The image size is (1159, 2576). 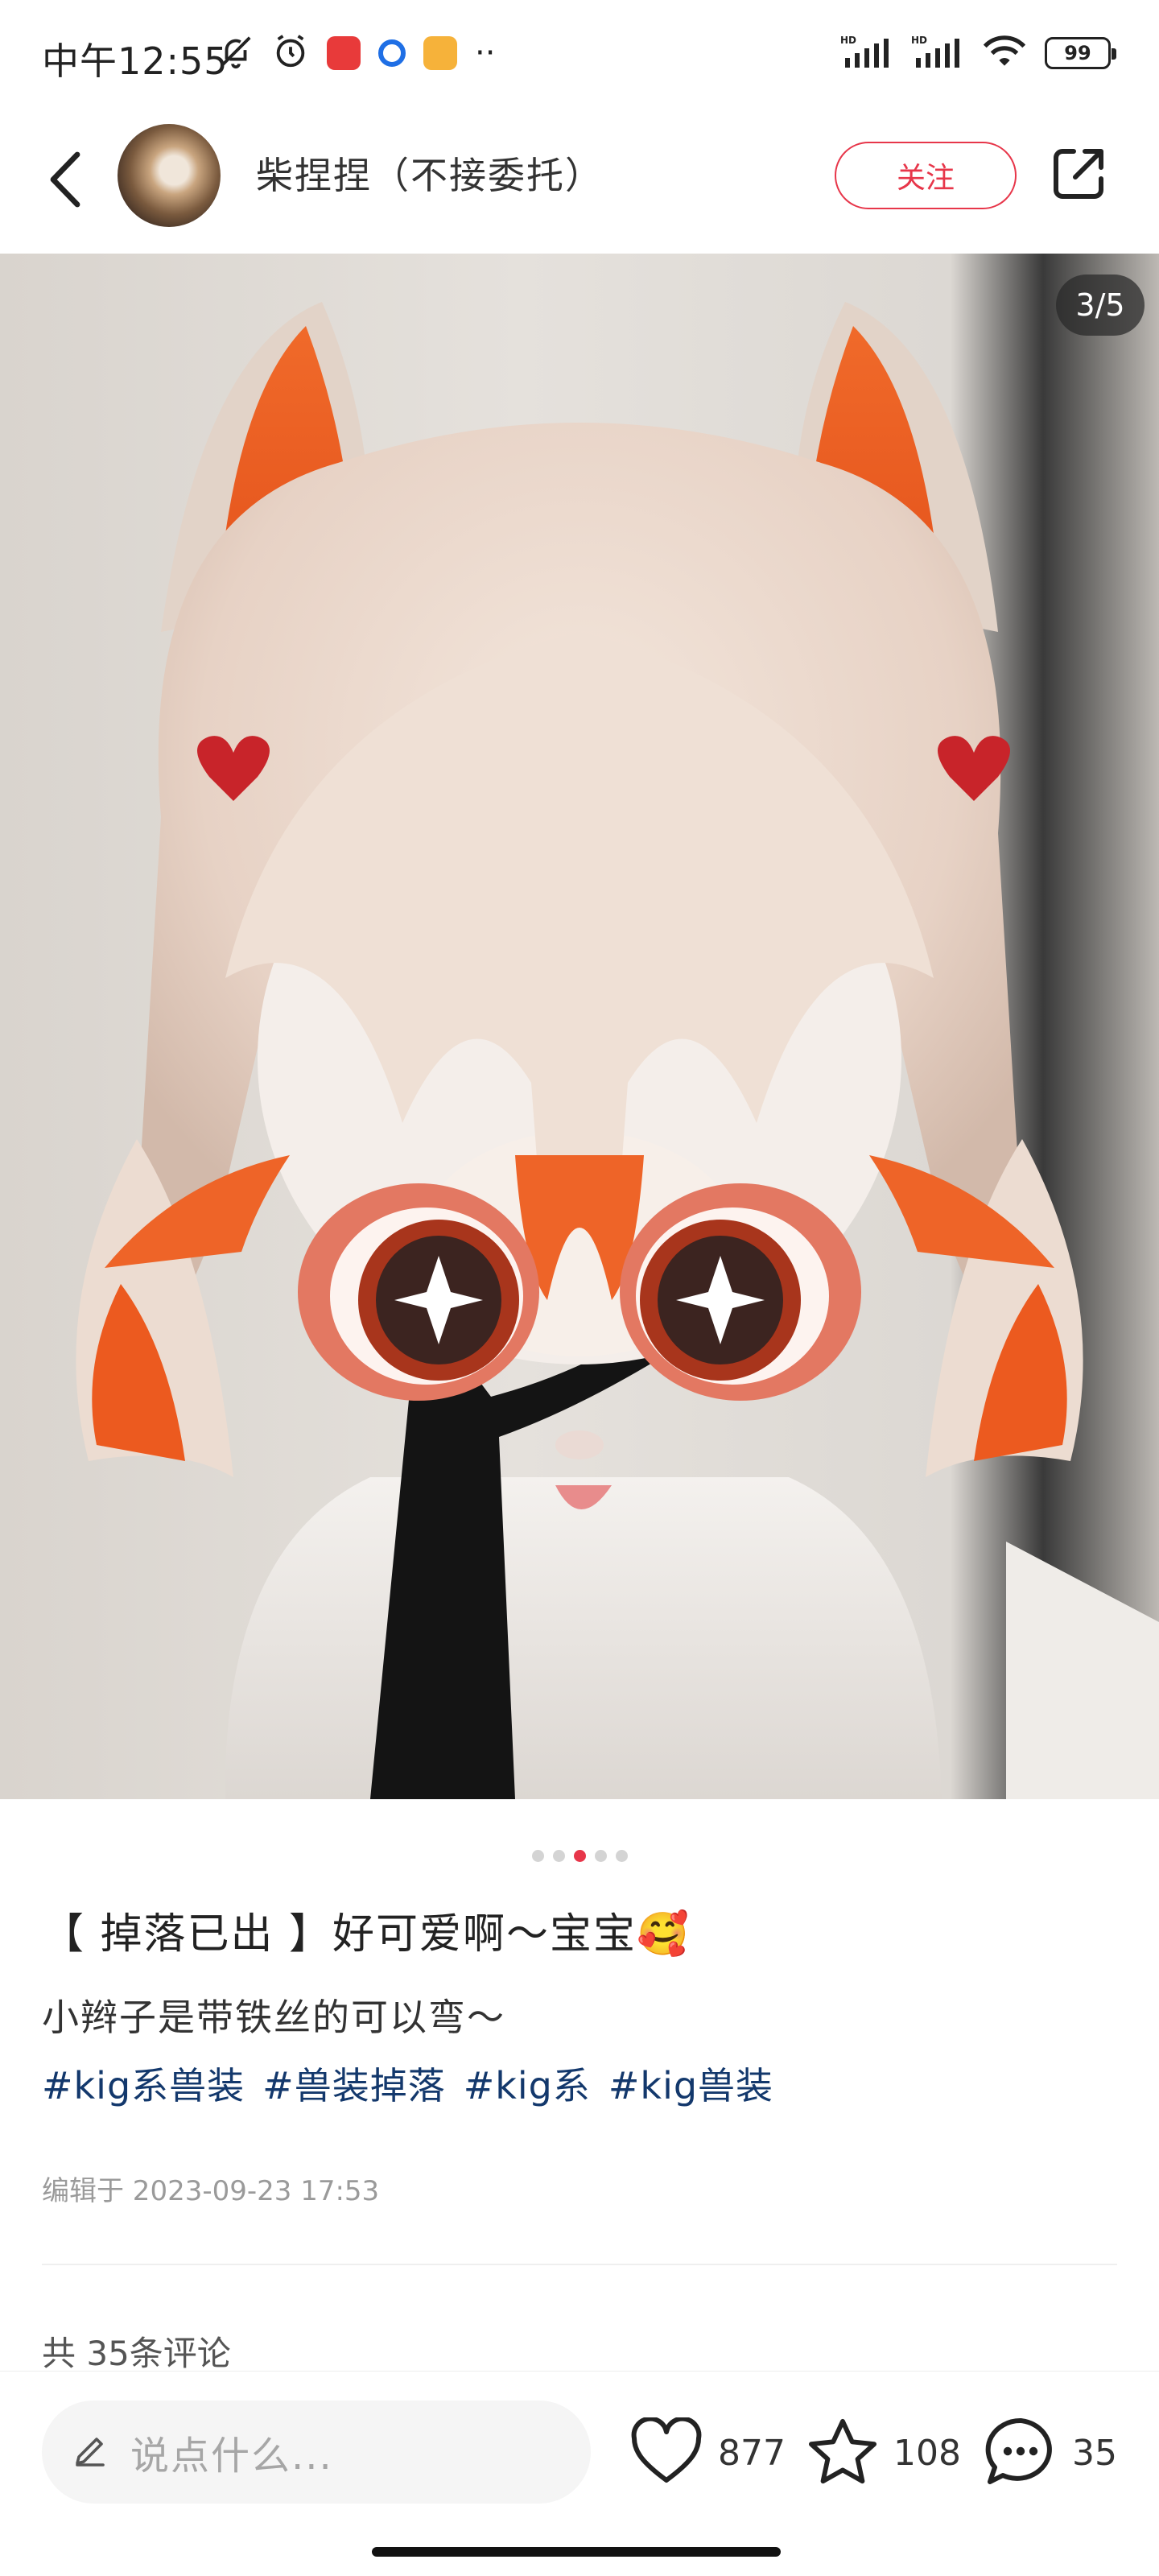 What do you see at coordinates (169, 175) in the screenshot?
I see `author-avatar` at bounding box center [169, 175].